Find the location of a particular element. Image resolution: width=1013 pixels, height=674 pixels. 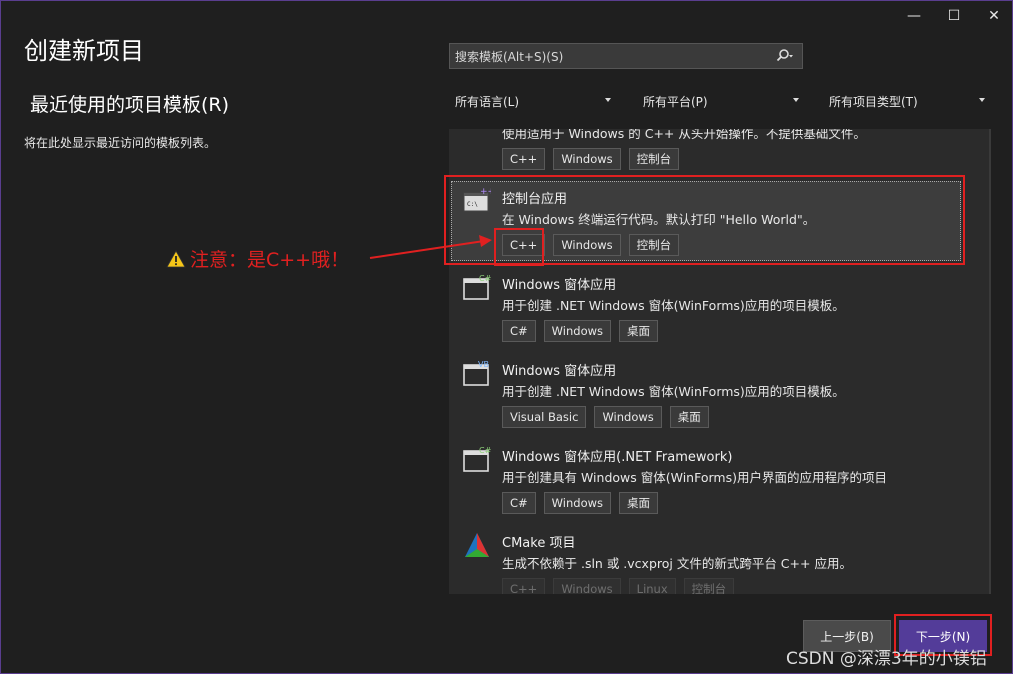

page-title: 创建新项目 is located at coordinates (84, 51).